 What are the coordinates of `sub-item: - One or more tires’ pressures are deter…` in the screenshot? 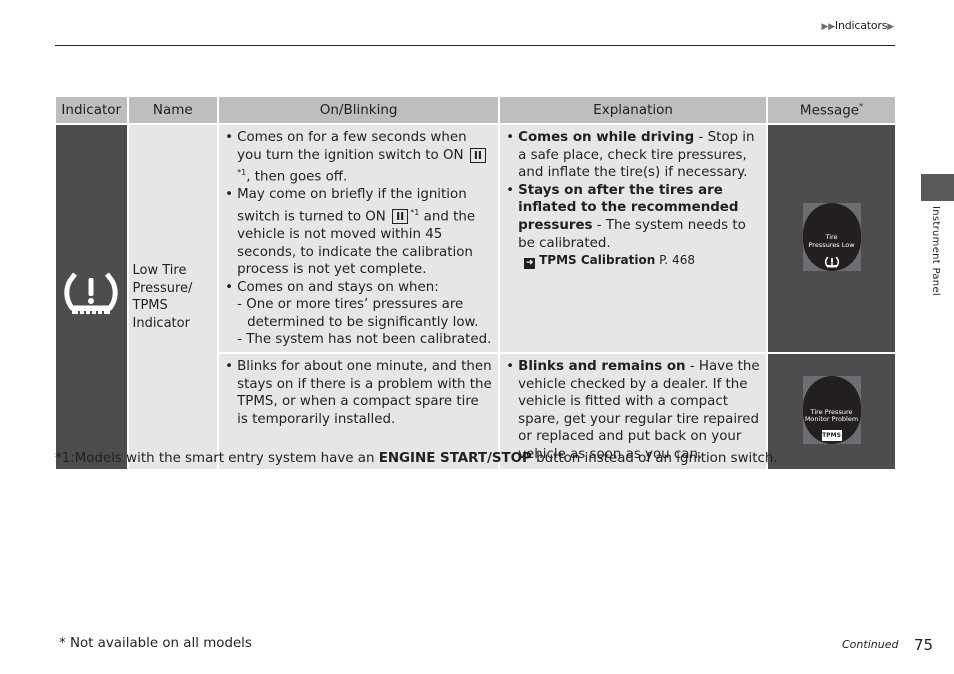 It's located at (358, 313).